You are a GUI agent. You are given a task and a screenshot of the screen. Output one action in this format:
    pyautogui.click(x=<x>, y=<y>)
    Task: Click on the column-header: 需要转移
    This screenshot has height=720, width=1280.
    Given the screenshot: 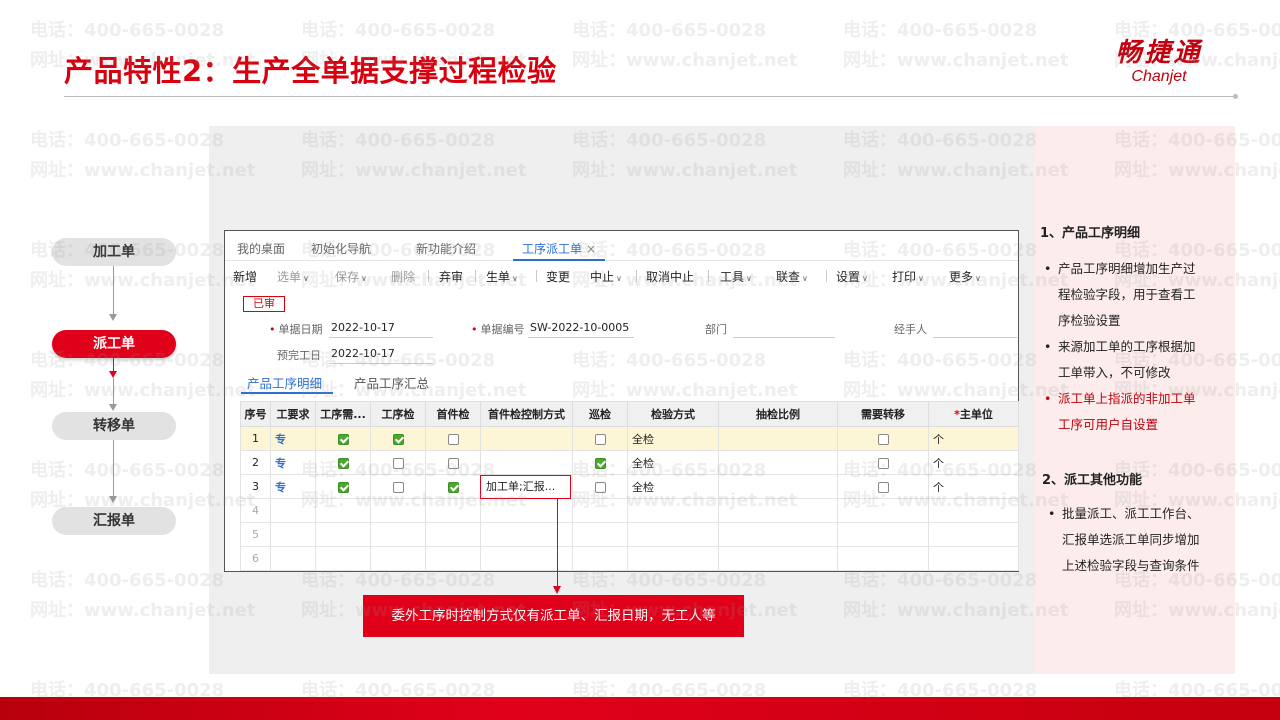 What is the action you would take?
    pyautogui.click(x=883, y=414)
    